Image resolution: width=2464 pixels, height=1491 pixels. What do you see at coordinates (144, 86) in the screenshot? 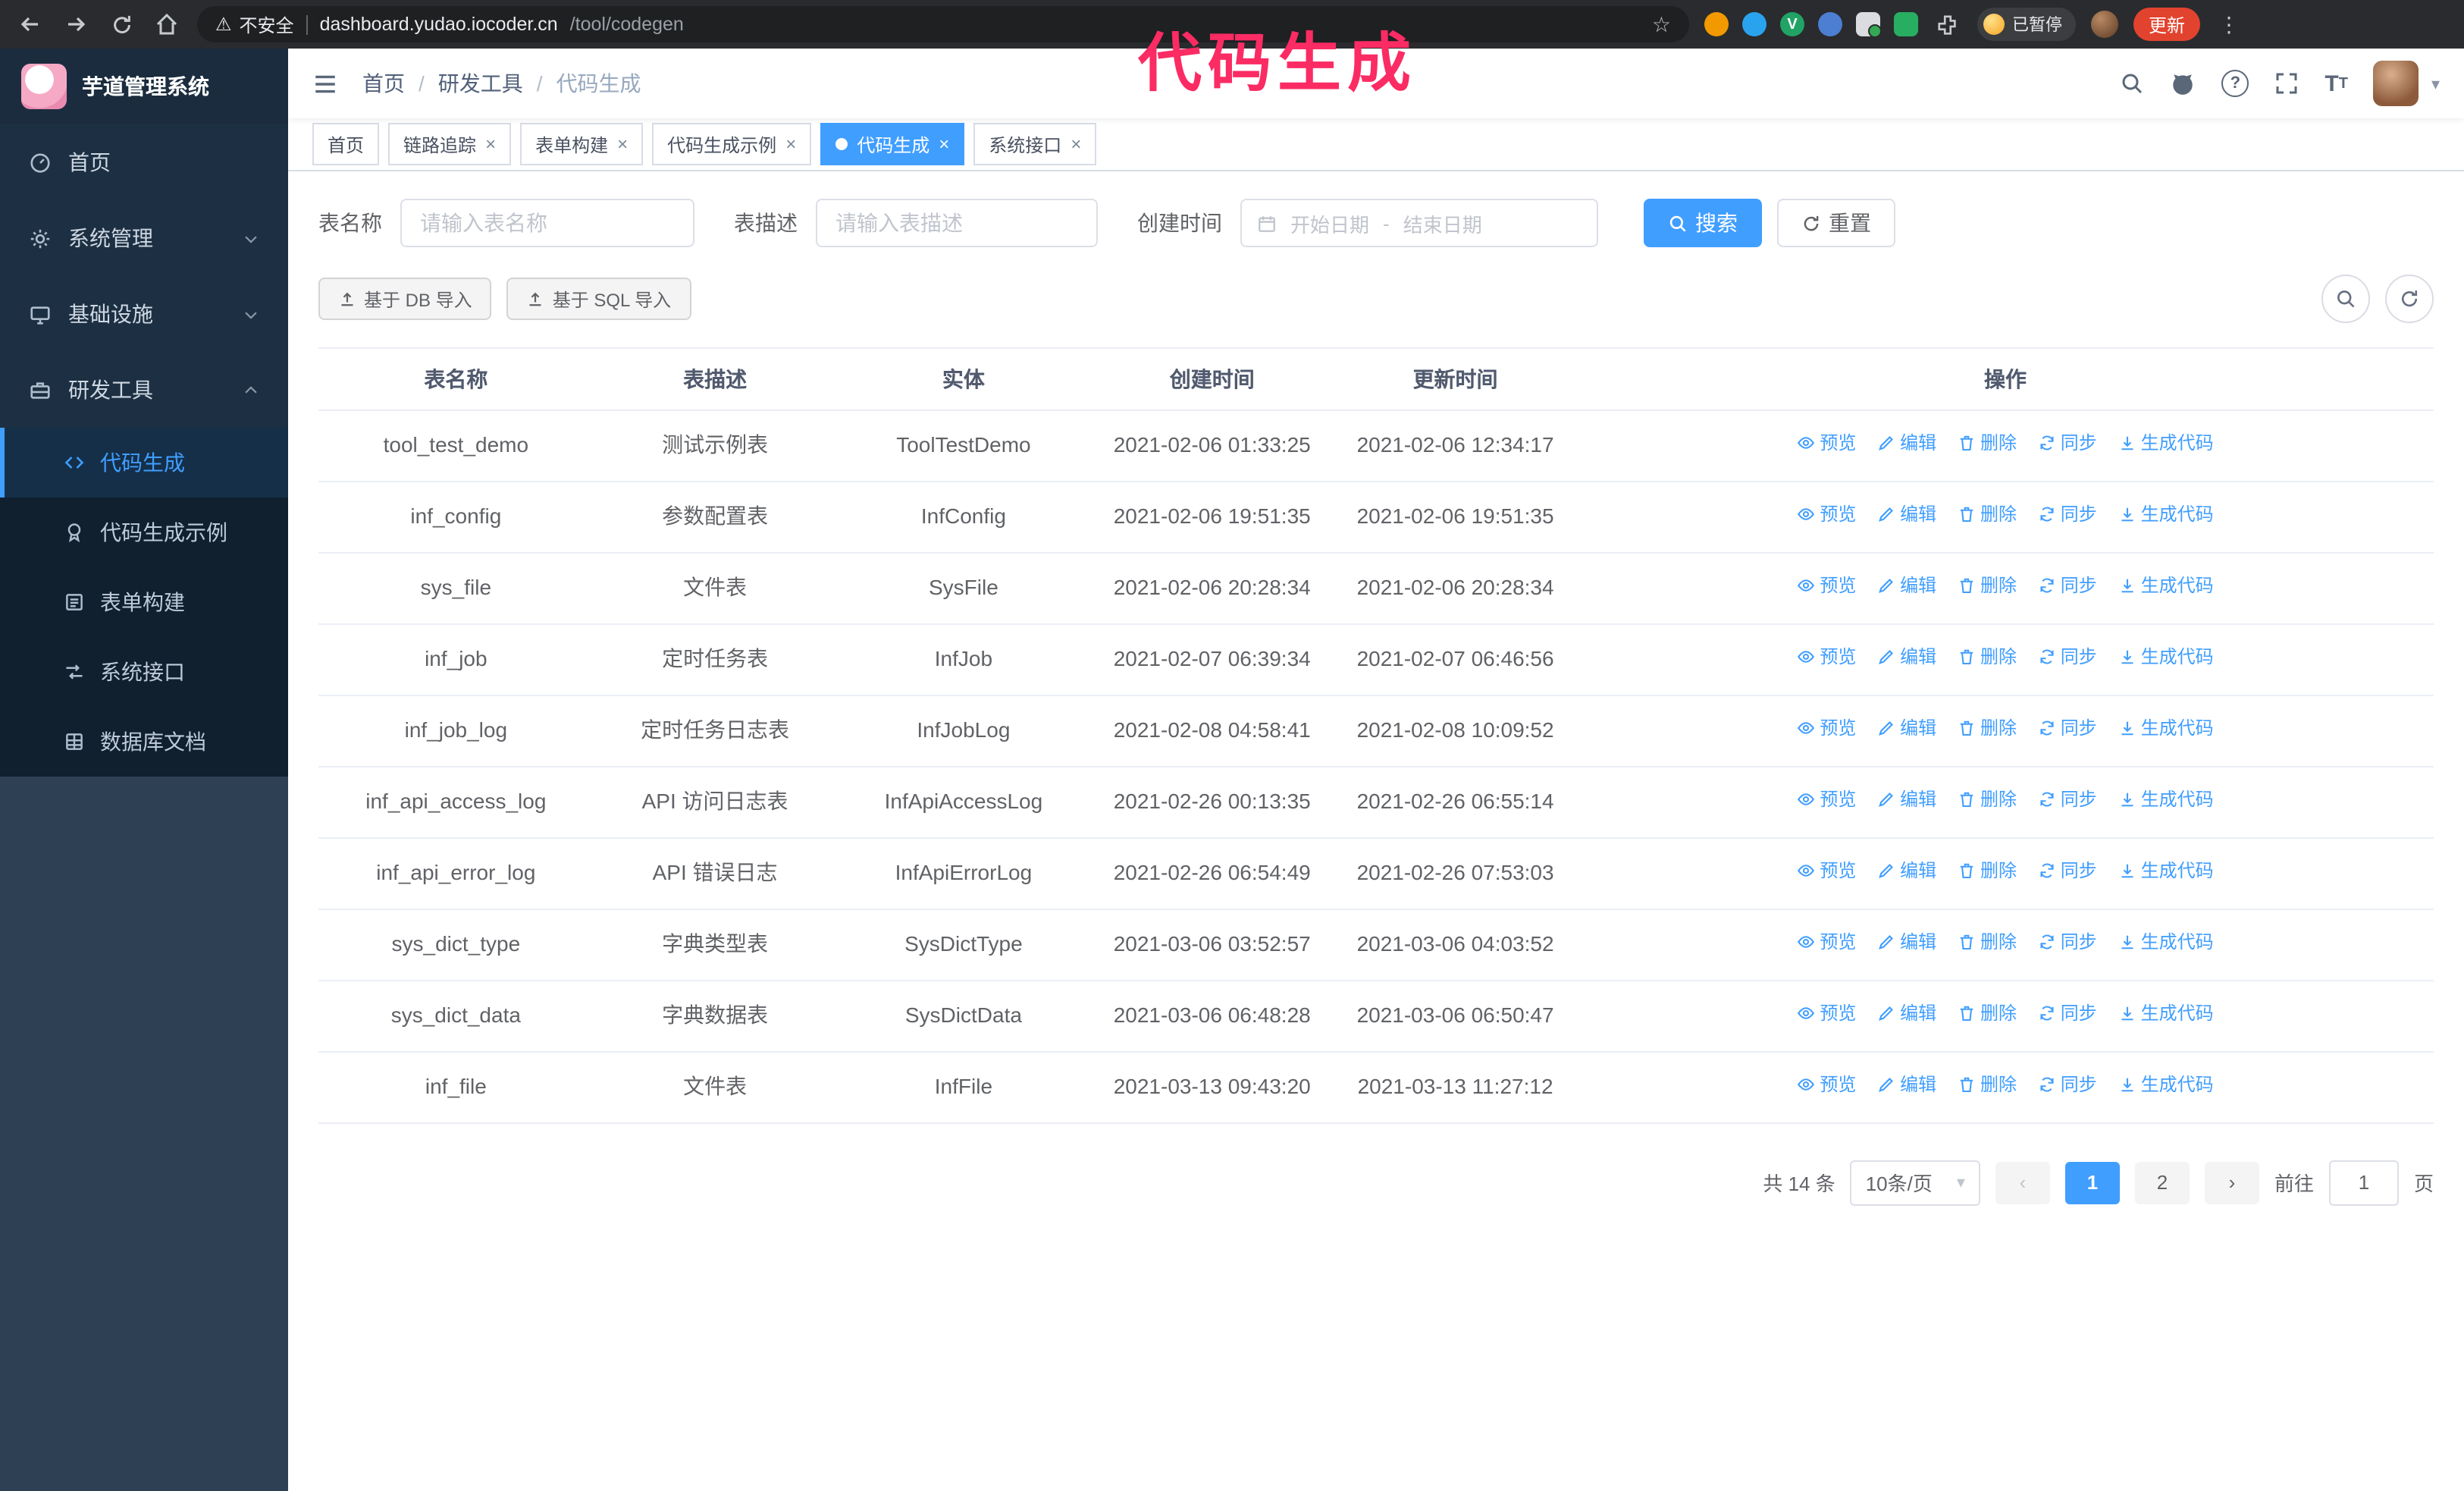
I see `app-logo: 芋道管理系统` at bounding box center [144, 86].